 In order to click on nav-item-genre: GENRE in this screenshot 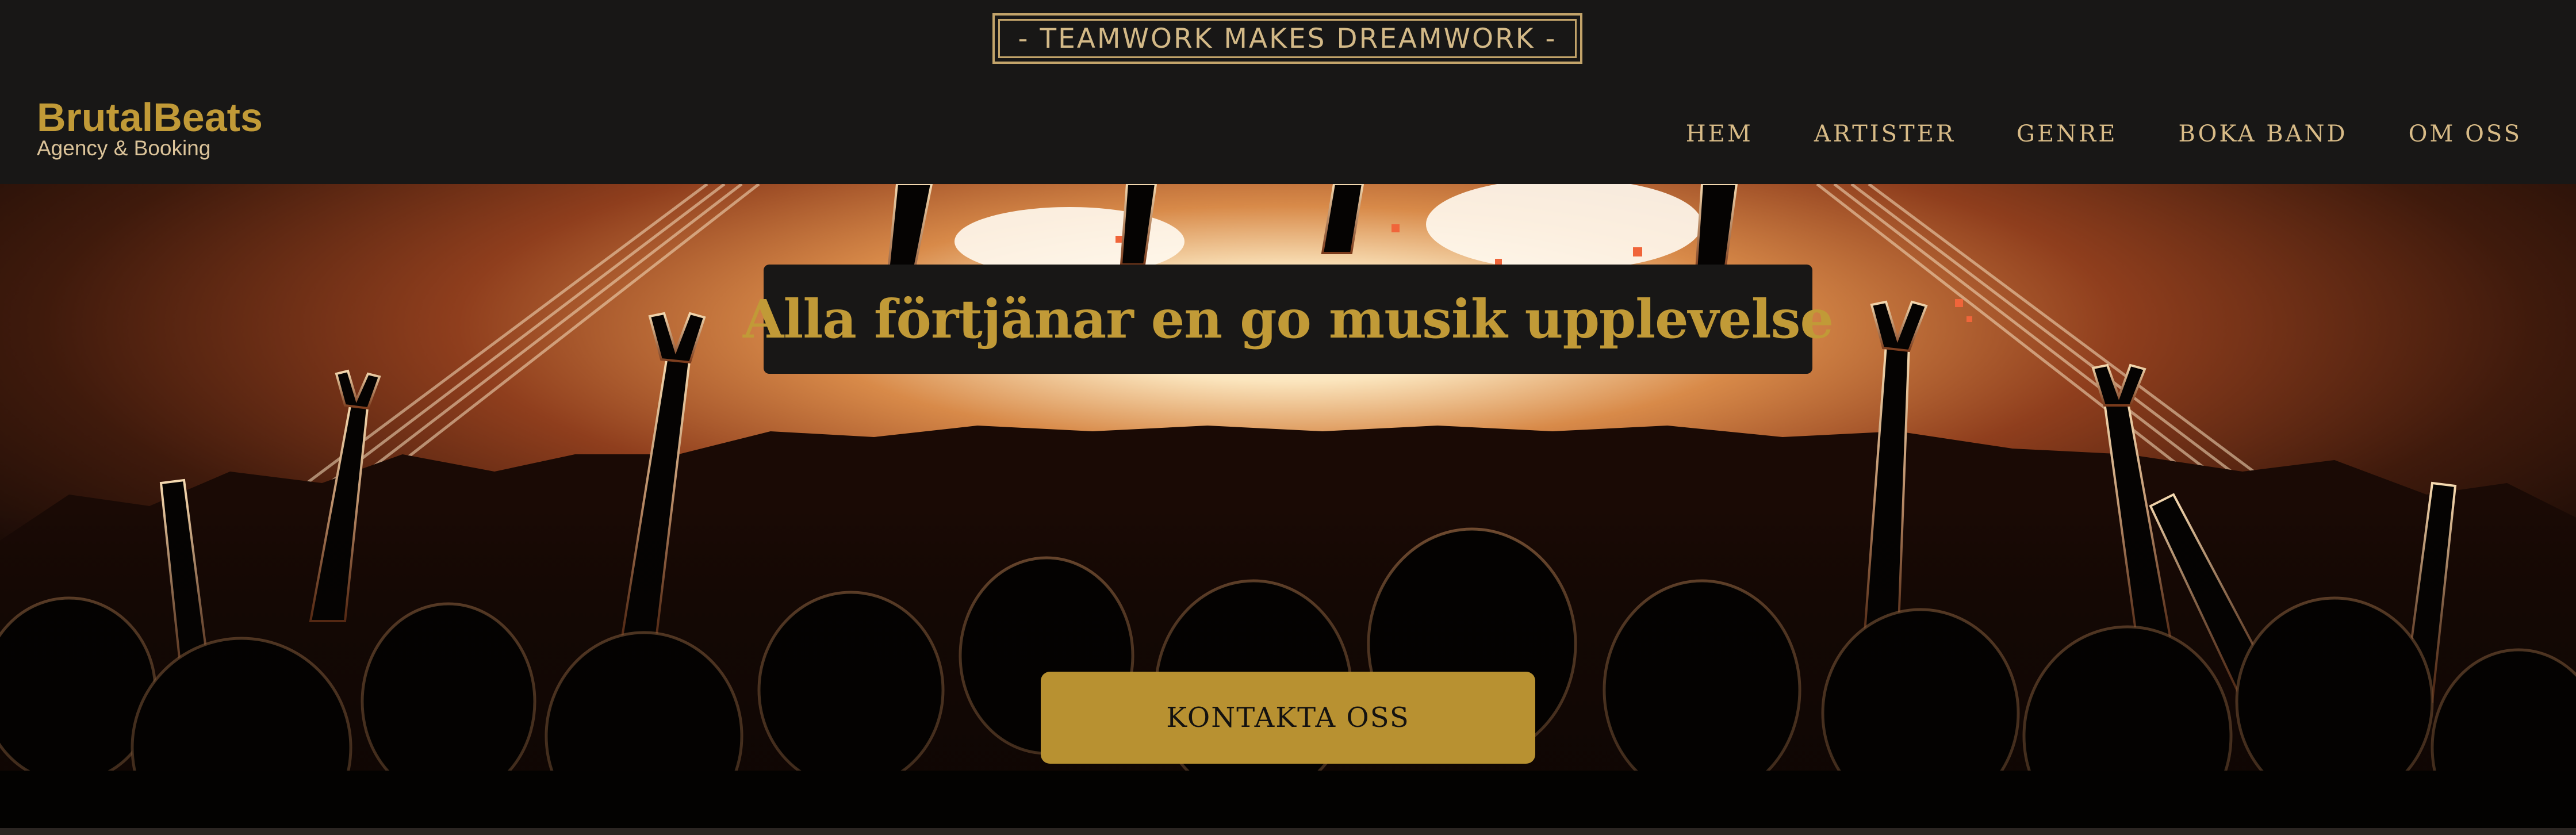, I will do `click(2067, 134)`.